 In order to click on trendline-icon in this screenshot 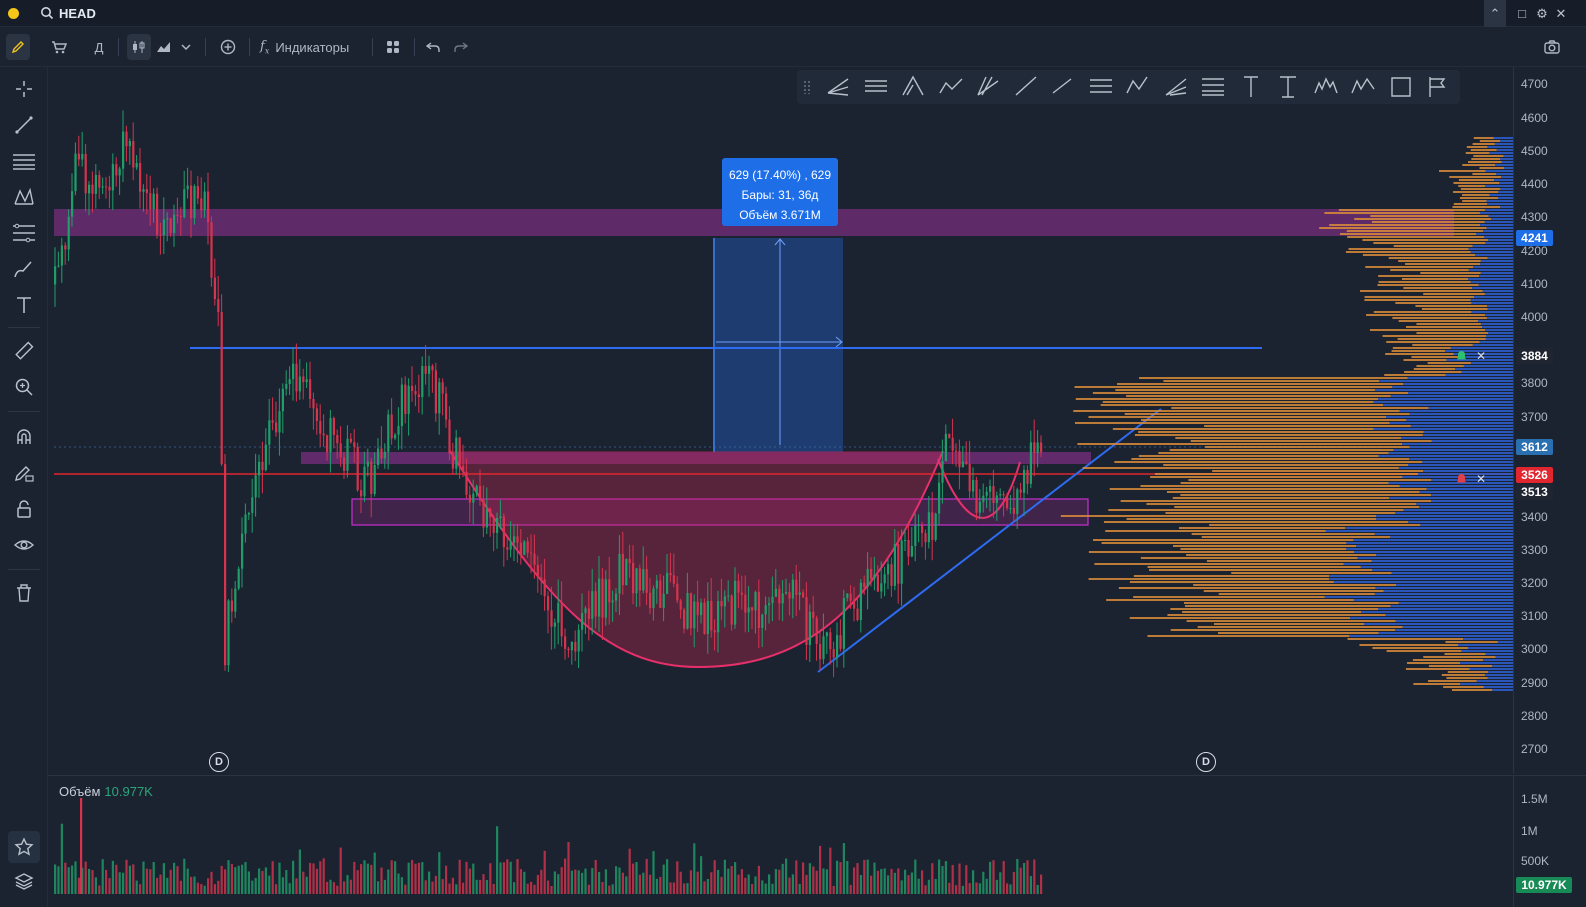, I will do `click(24, 125)`.